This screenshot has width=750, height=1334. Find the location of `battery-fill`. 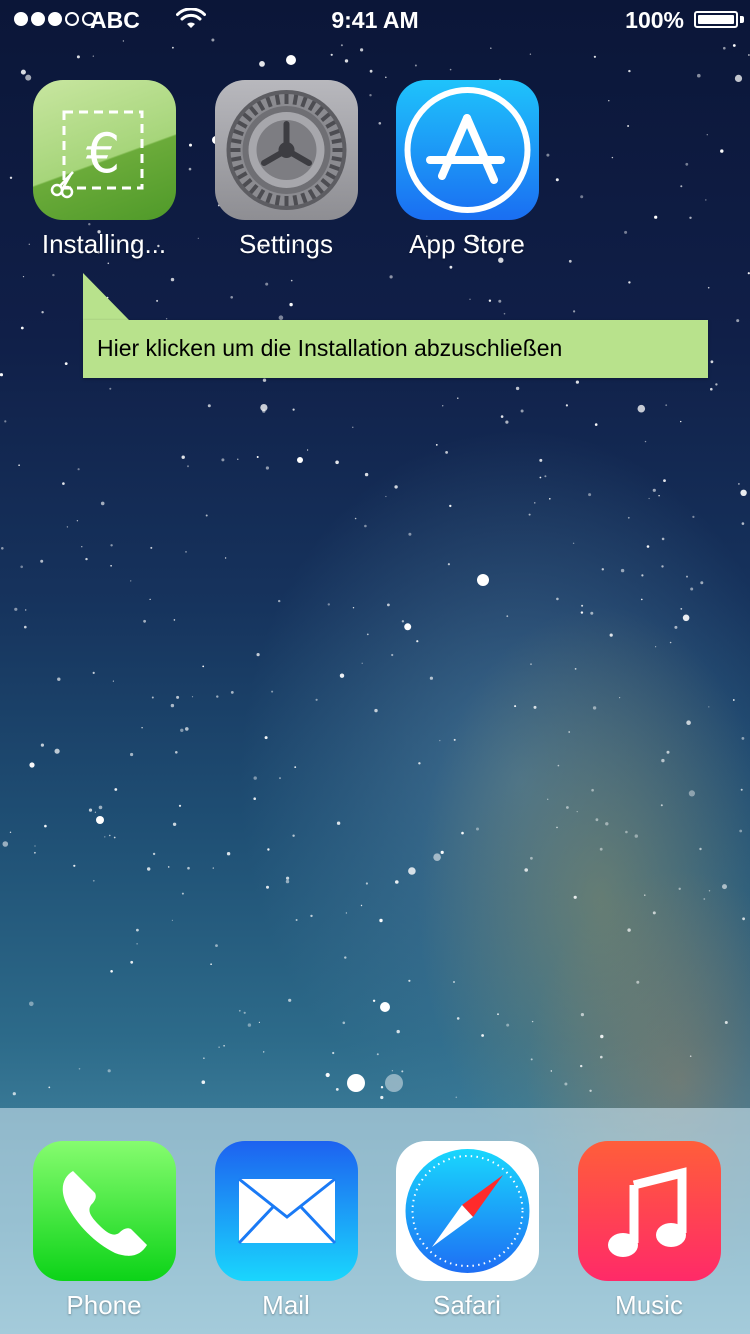

battery-fill is located at coordinates (716, 19).